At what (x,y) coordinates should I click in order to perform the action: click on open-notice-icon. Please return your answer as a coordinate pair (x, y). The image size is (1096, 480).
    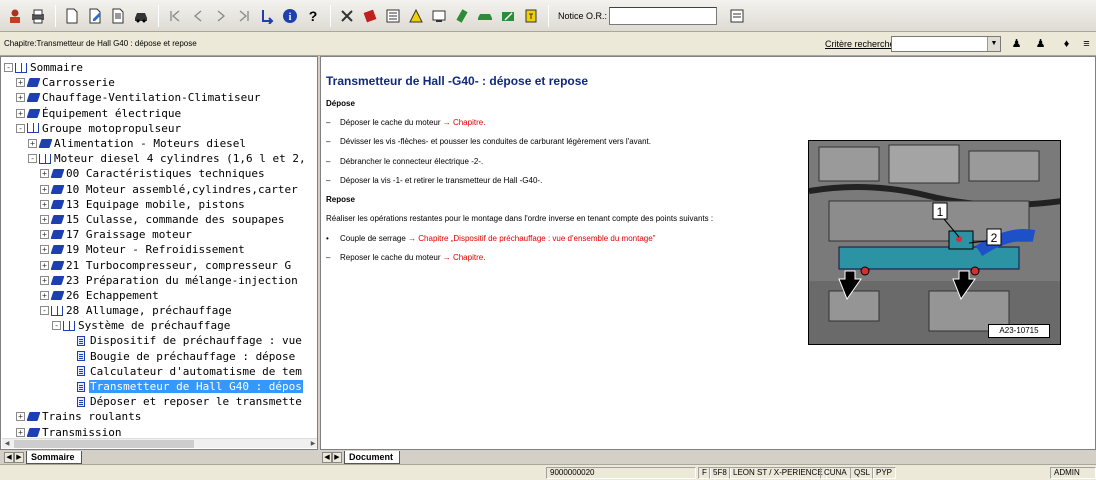
    Looking at the image, I should click on (737, 16).